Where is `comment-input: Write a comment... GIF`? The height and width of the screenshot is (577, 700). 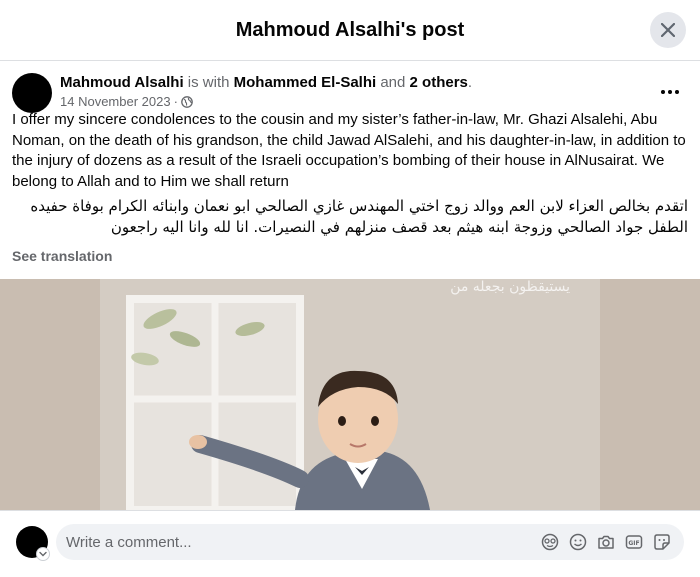 comment-input: Write a comment... GIF is located at coordinates (370, 542).